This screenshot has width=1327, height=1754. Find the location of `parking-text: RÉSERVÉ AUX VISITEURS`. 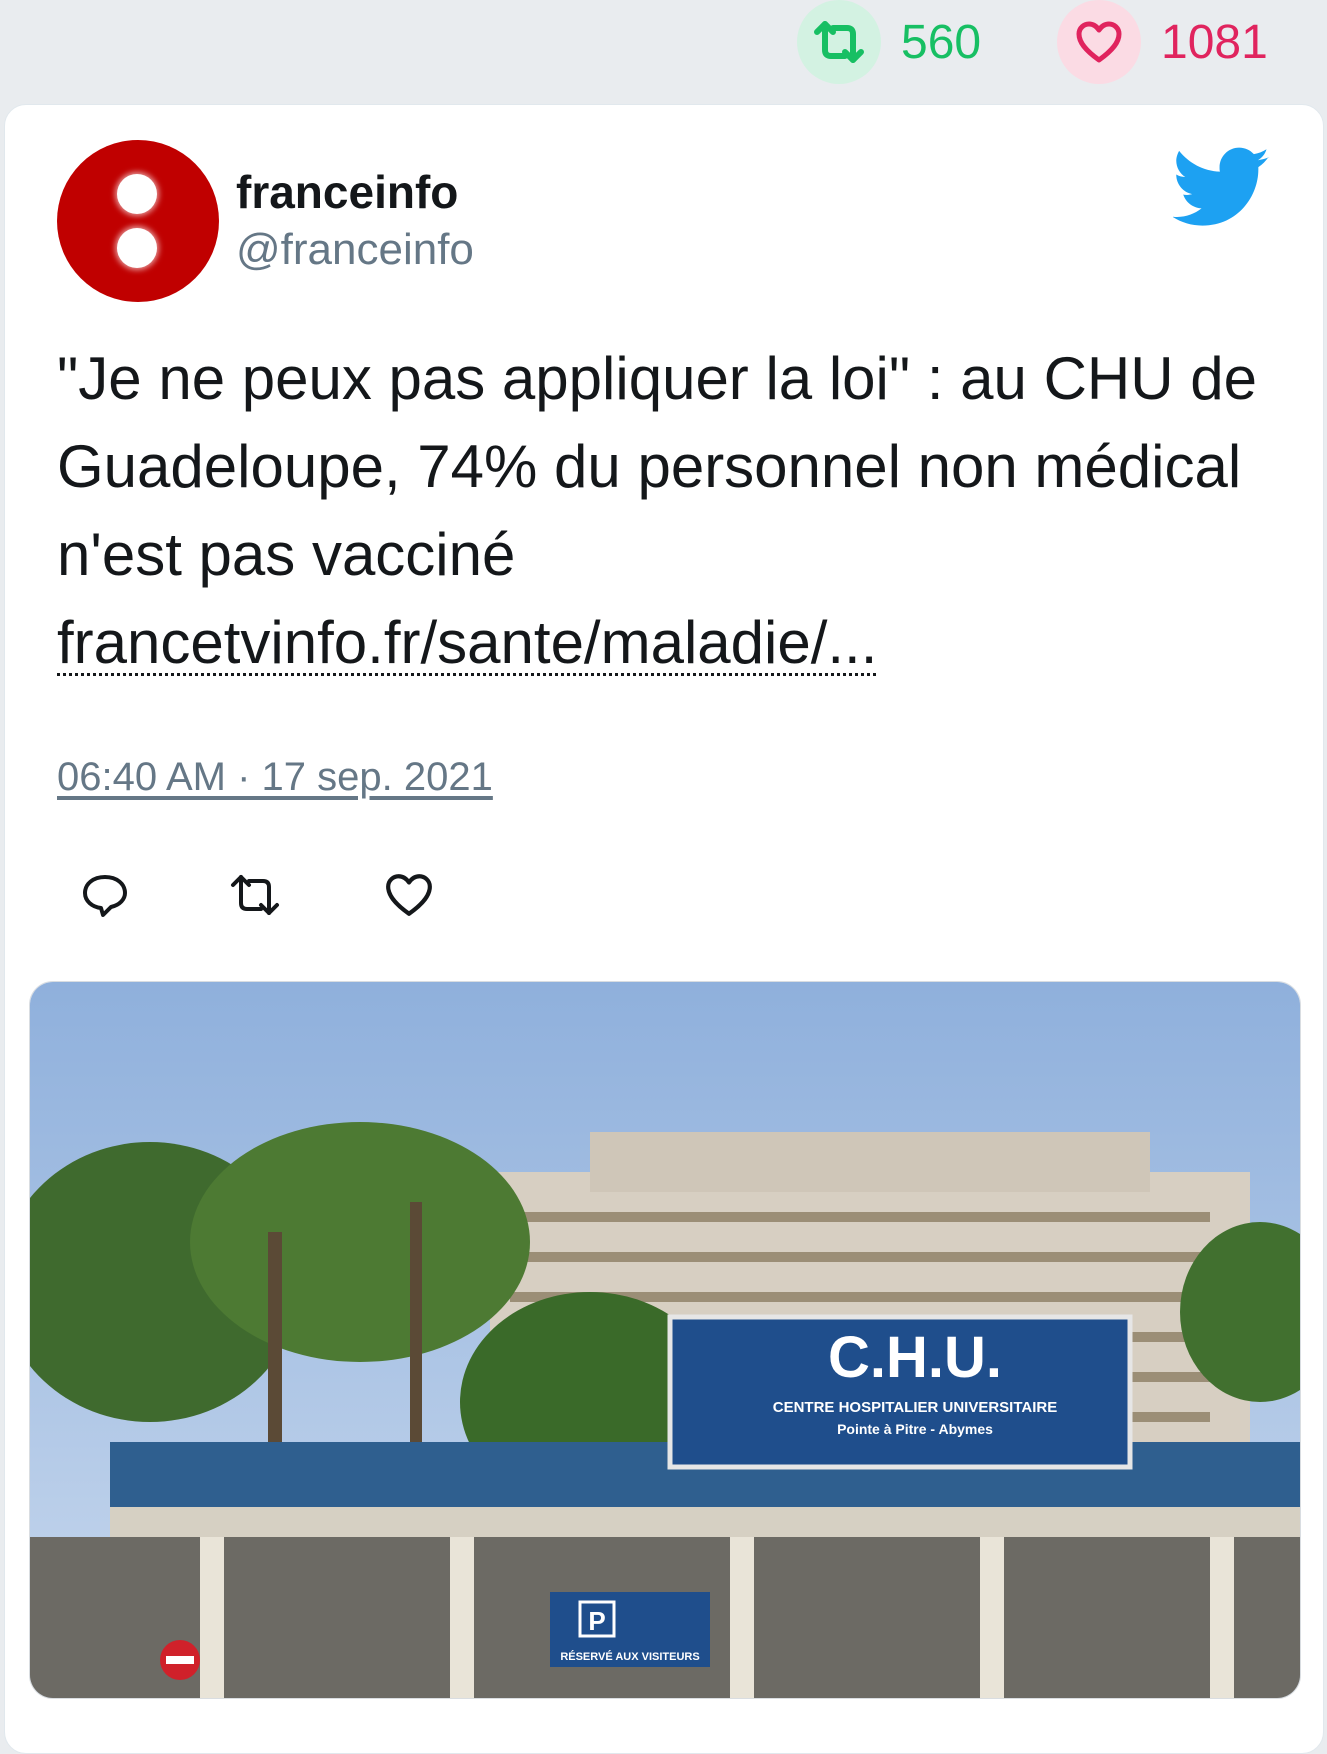

parking-text: RÉSERVÉ AUX VISITEURS is located at coordinates (629, 1656).